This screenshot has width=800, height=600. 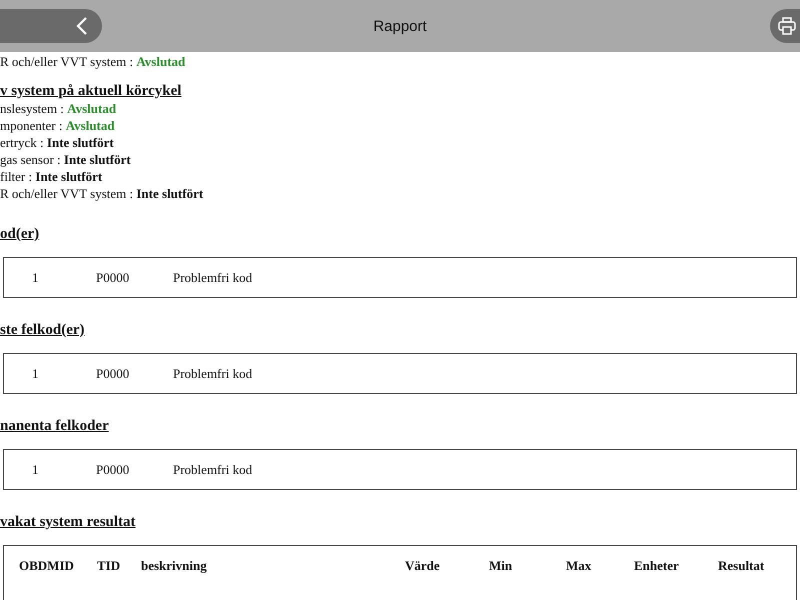 I want to click on section-heading: nanenta felkoder, so click(x=55, y=426).